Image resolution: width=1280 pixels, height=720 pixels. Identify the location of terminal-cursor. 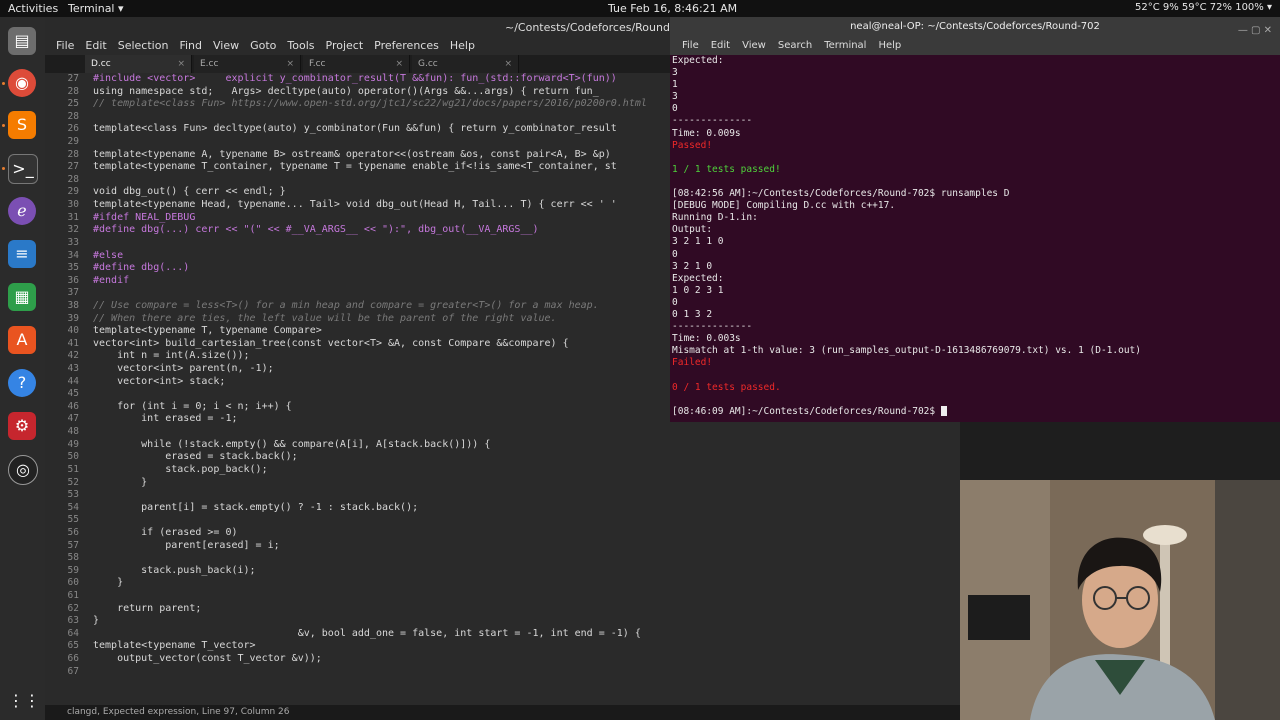
(943, 411).